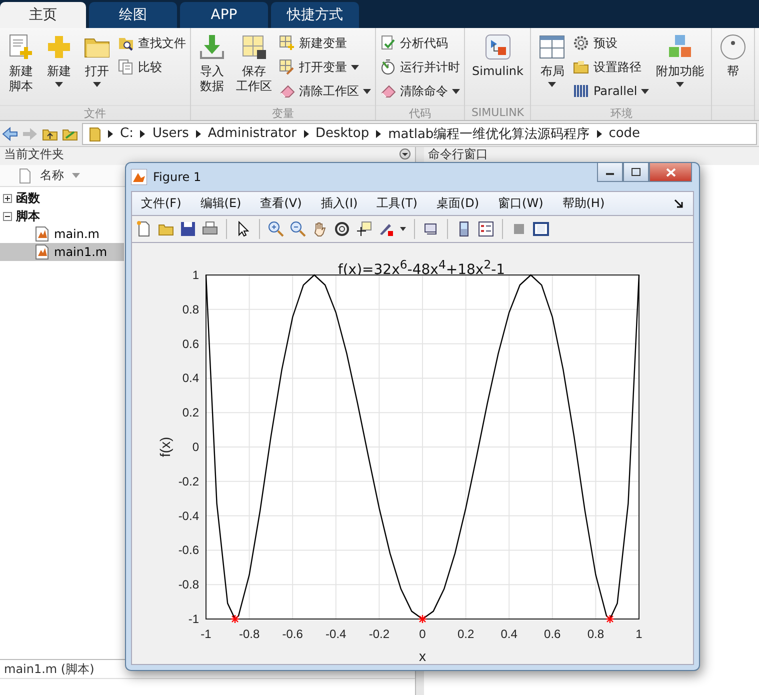 This screenshot has width=759, height=695. Describe the element at coordinates (670, 172) in the screenshot. I see `close-button` at that location.